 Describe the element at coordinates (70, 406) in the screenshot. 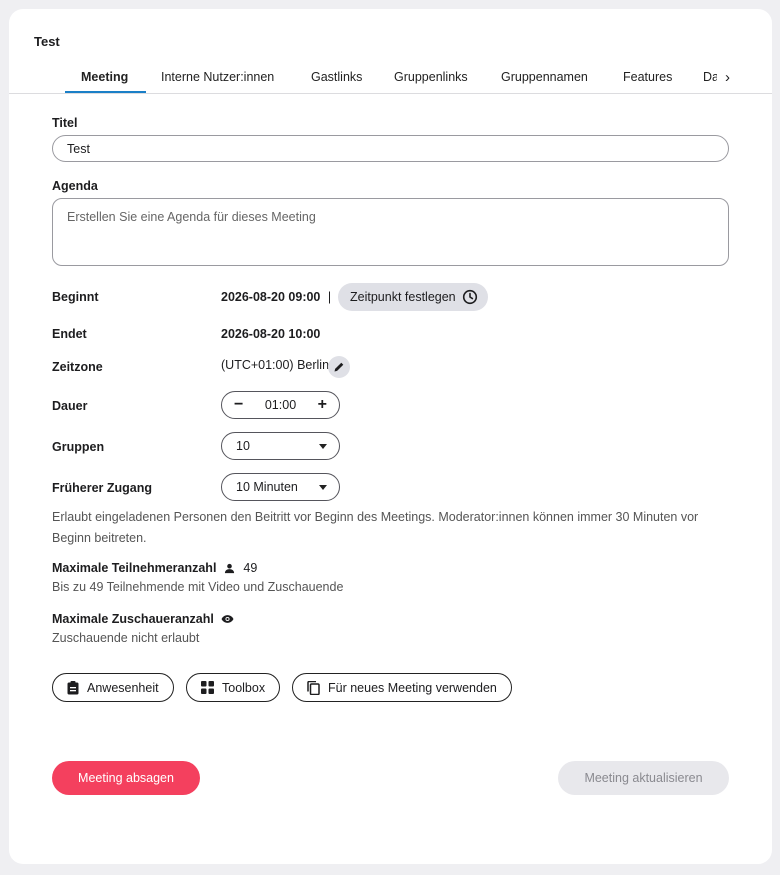

I see `dauer-label: Dauer` at that location.